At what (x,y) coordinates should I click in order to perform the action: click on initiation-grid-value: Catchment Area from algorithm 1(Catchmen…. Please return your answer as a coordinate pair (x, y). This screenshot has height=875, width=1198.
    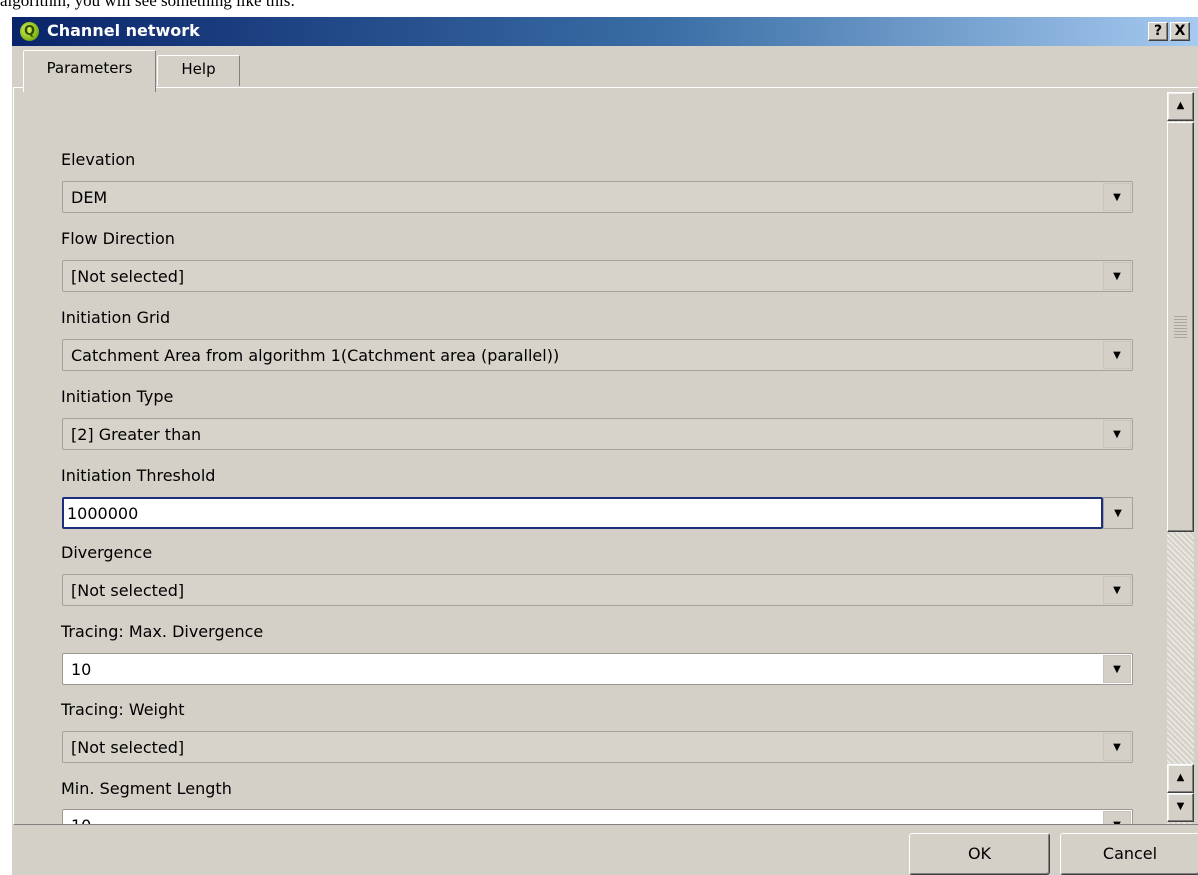
    Looking at the image, I should click on (315, 355).